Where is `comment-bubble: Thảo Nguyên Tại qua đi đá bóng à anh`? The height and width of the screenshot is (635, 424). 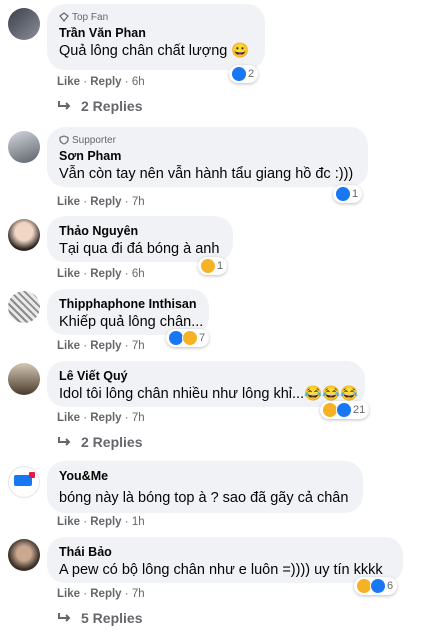 comment-bubble: Thảo Nguyên Tại qua đi đá bóng à anh is located at coordinates (140, 239).